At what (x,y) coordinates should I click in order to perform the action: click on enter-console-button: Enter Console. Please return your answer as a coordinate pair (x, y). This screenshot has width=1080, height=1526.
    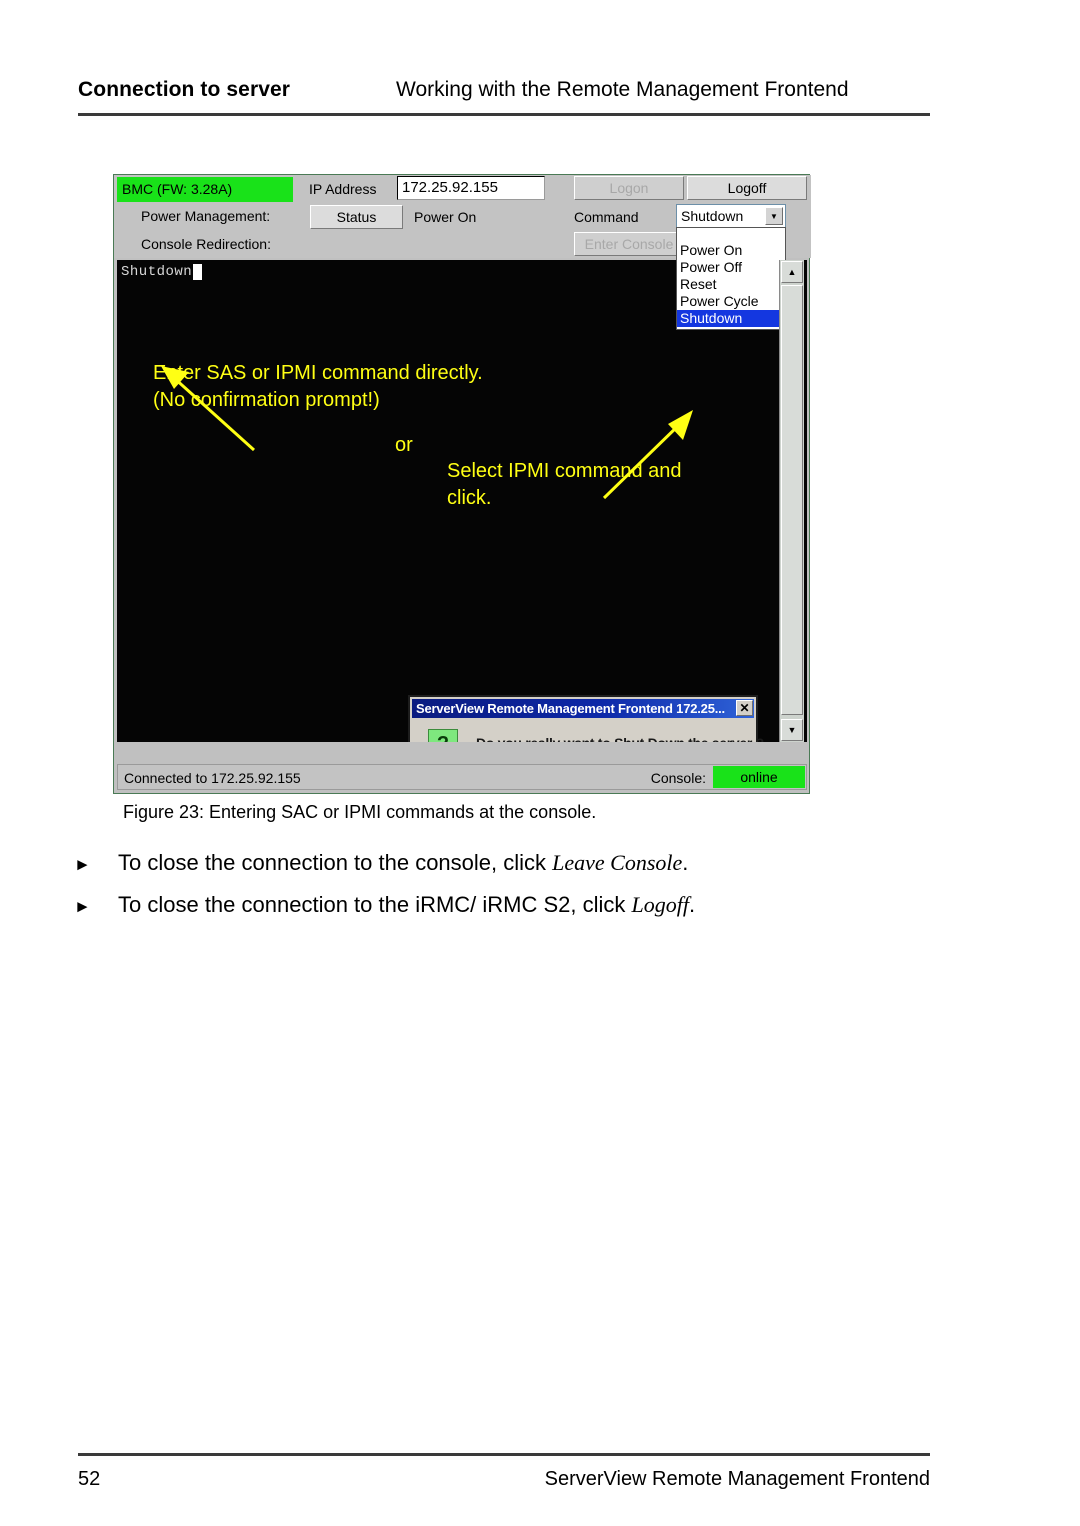
    Looking at the image, I should click on (629, 244).